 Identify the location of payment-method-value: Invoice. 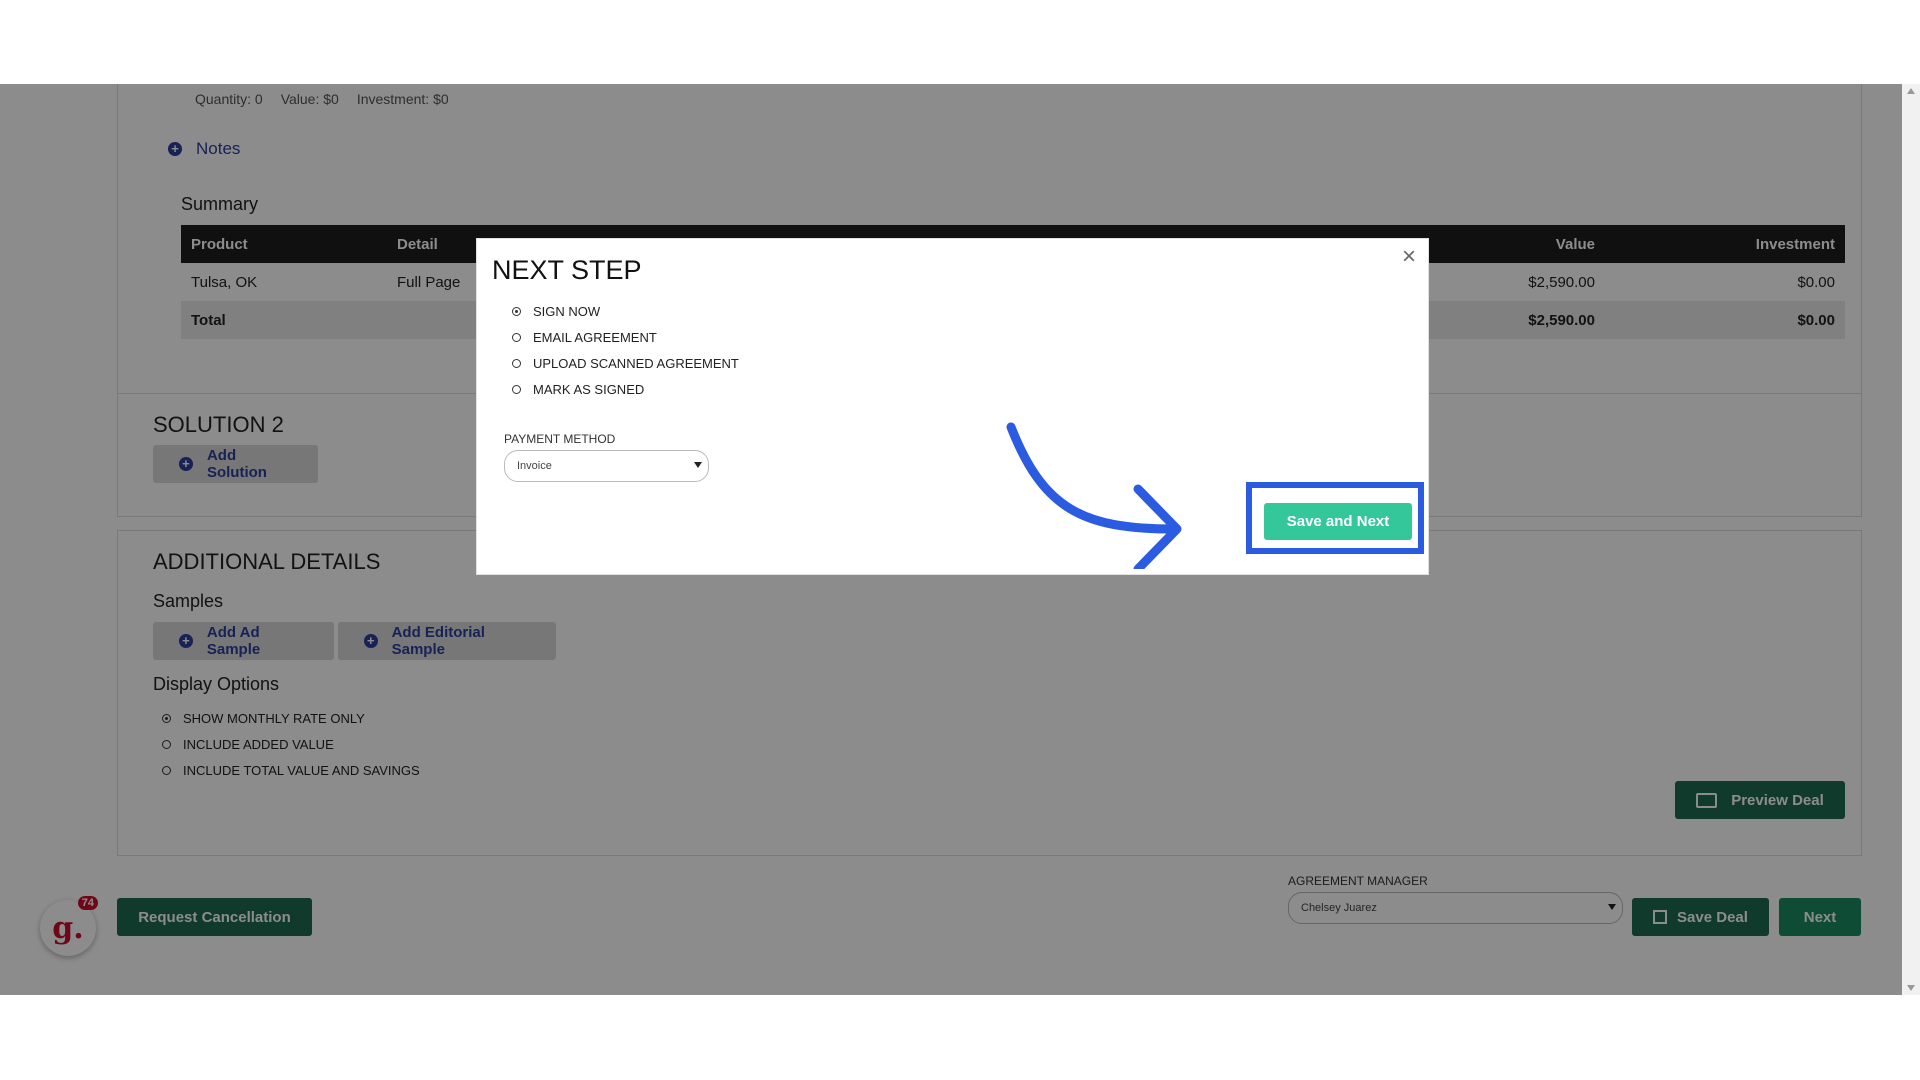
(534, 466).